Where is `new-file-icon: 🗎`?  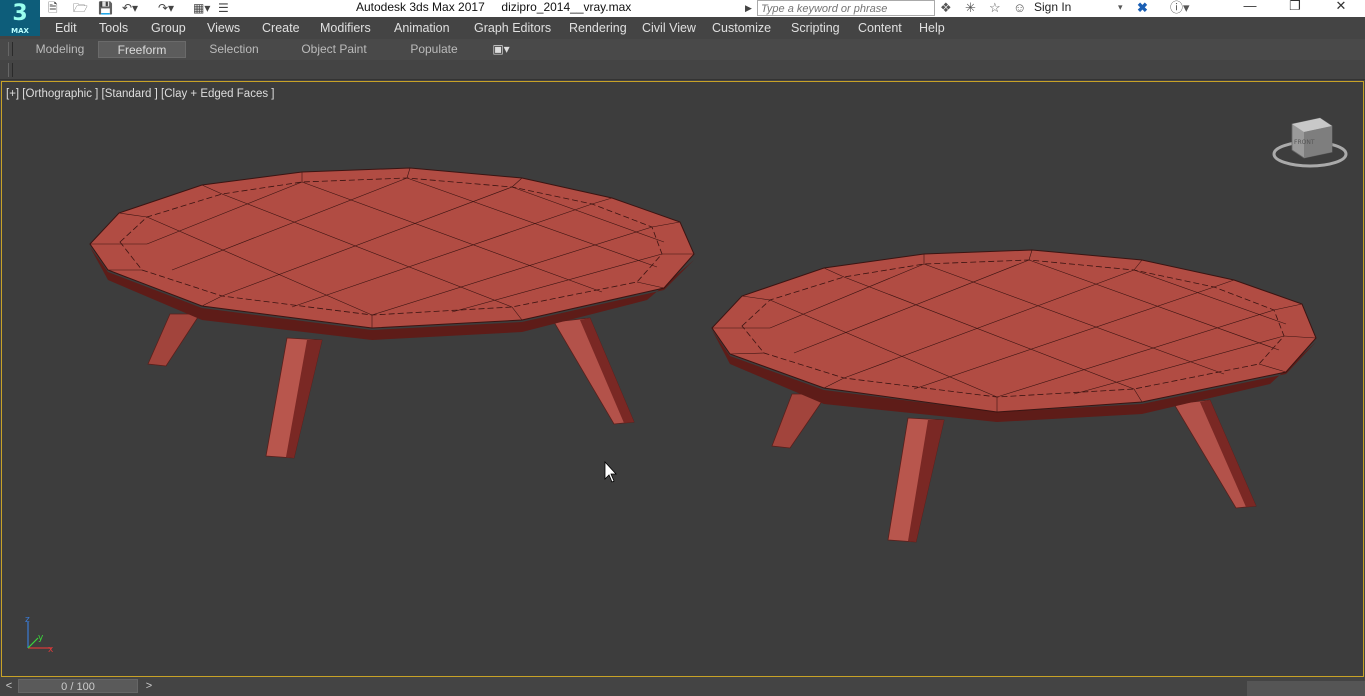
new-file-icon: 🗎 is located at coordinates (53, 8).